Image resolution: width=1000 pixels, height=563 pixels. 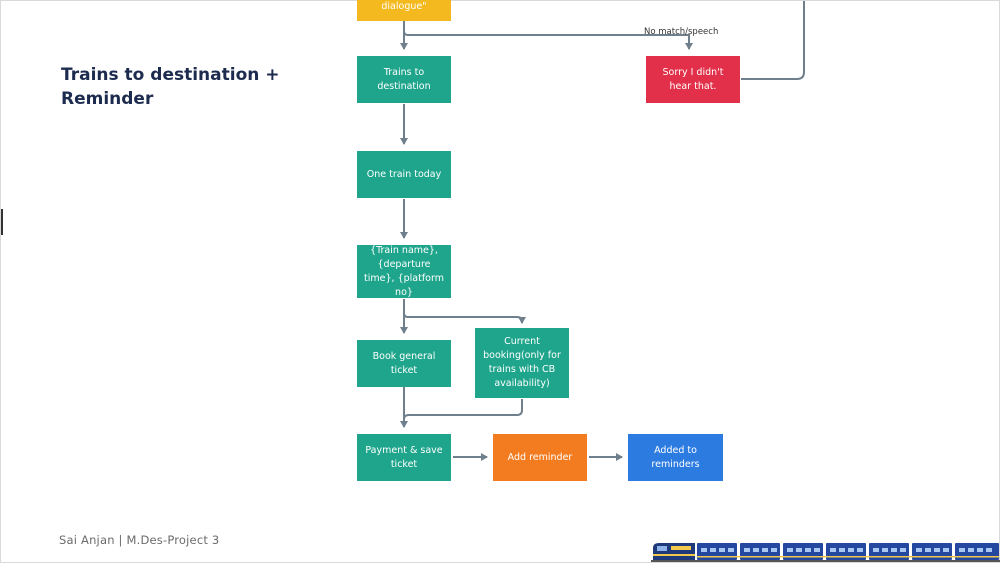 I want to click on node-book-general-ticket: Book general ticket, so click(x=404, y=363).